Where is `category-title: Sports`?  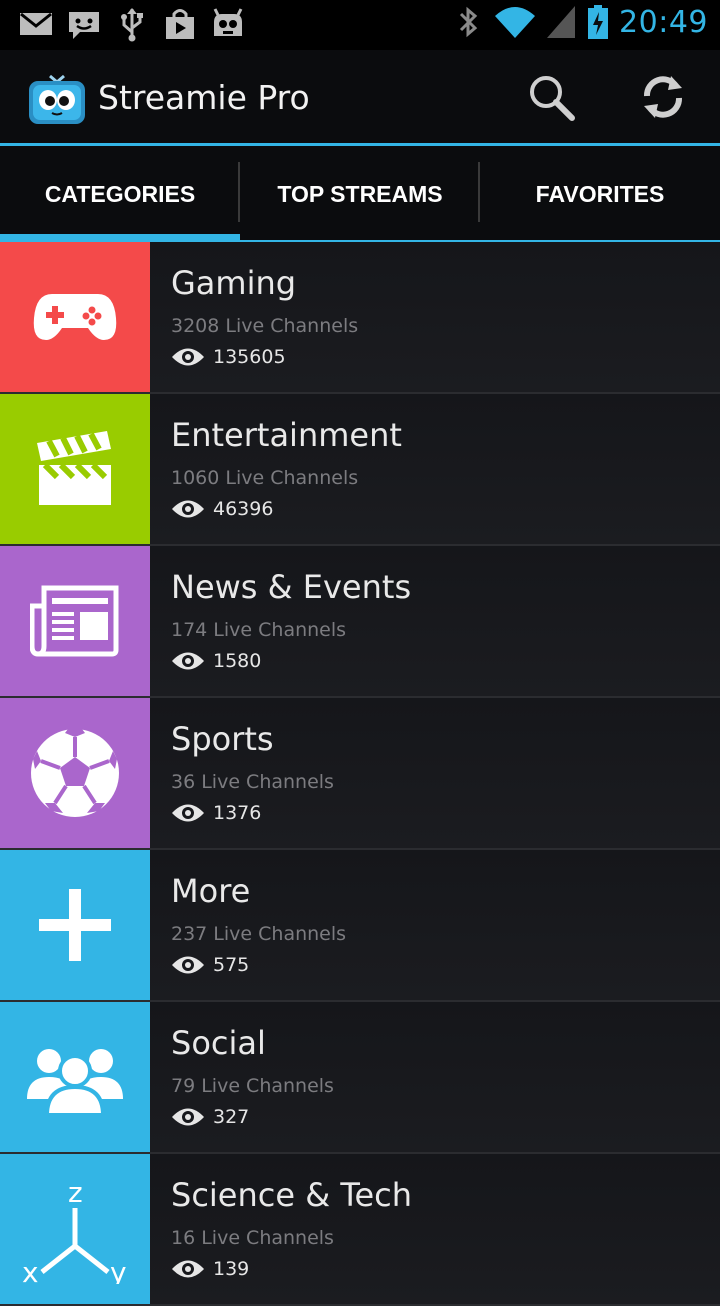 category-title: Sports is located at coordinates (222, 739).